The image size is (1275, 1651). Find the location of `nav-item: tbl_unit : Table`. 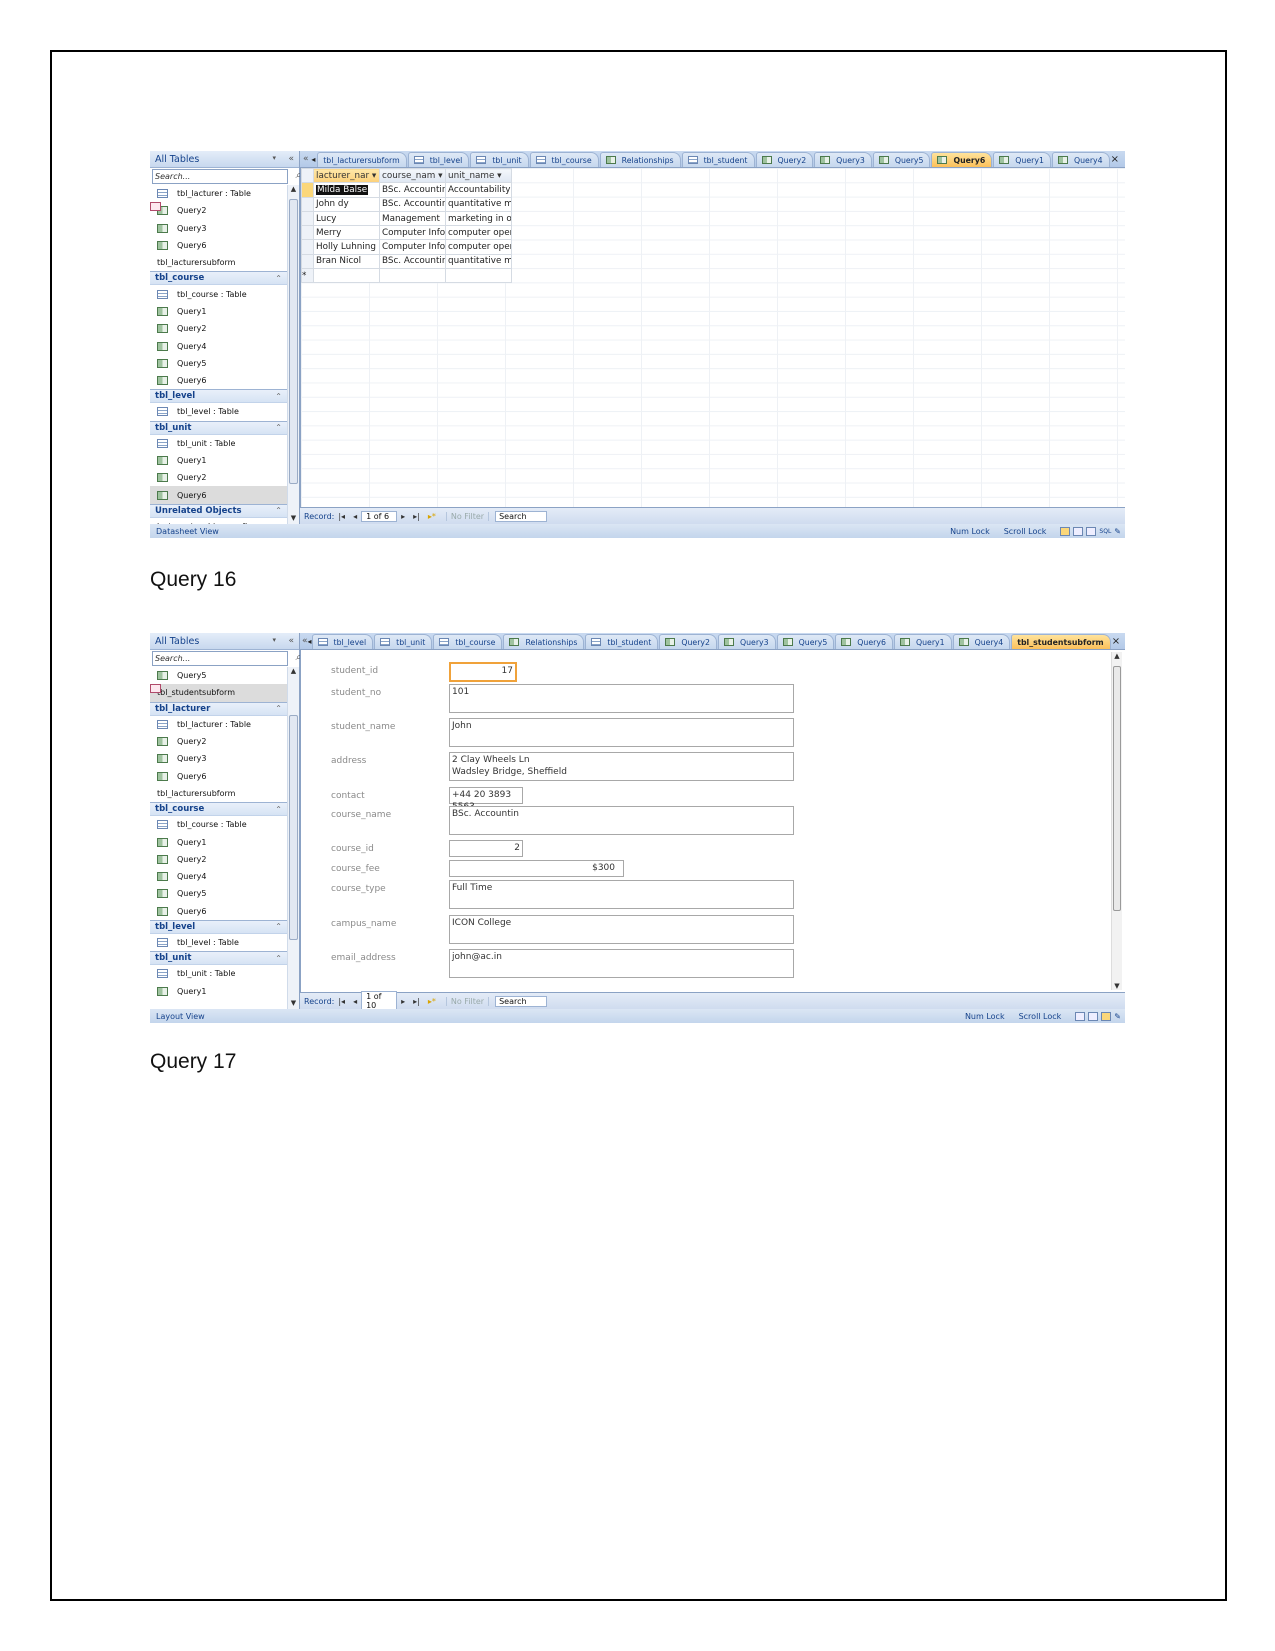

nav-item: tbl_unit : Table is located at coordinates (218, 973).